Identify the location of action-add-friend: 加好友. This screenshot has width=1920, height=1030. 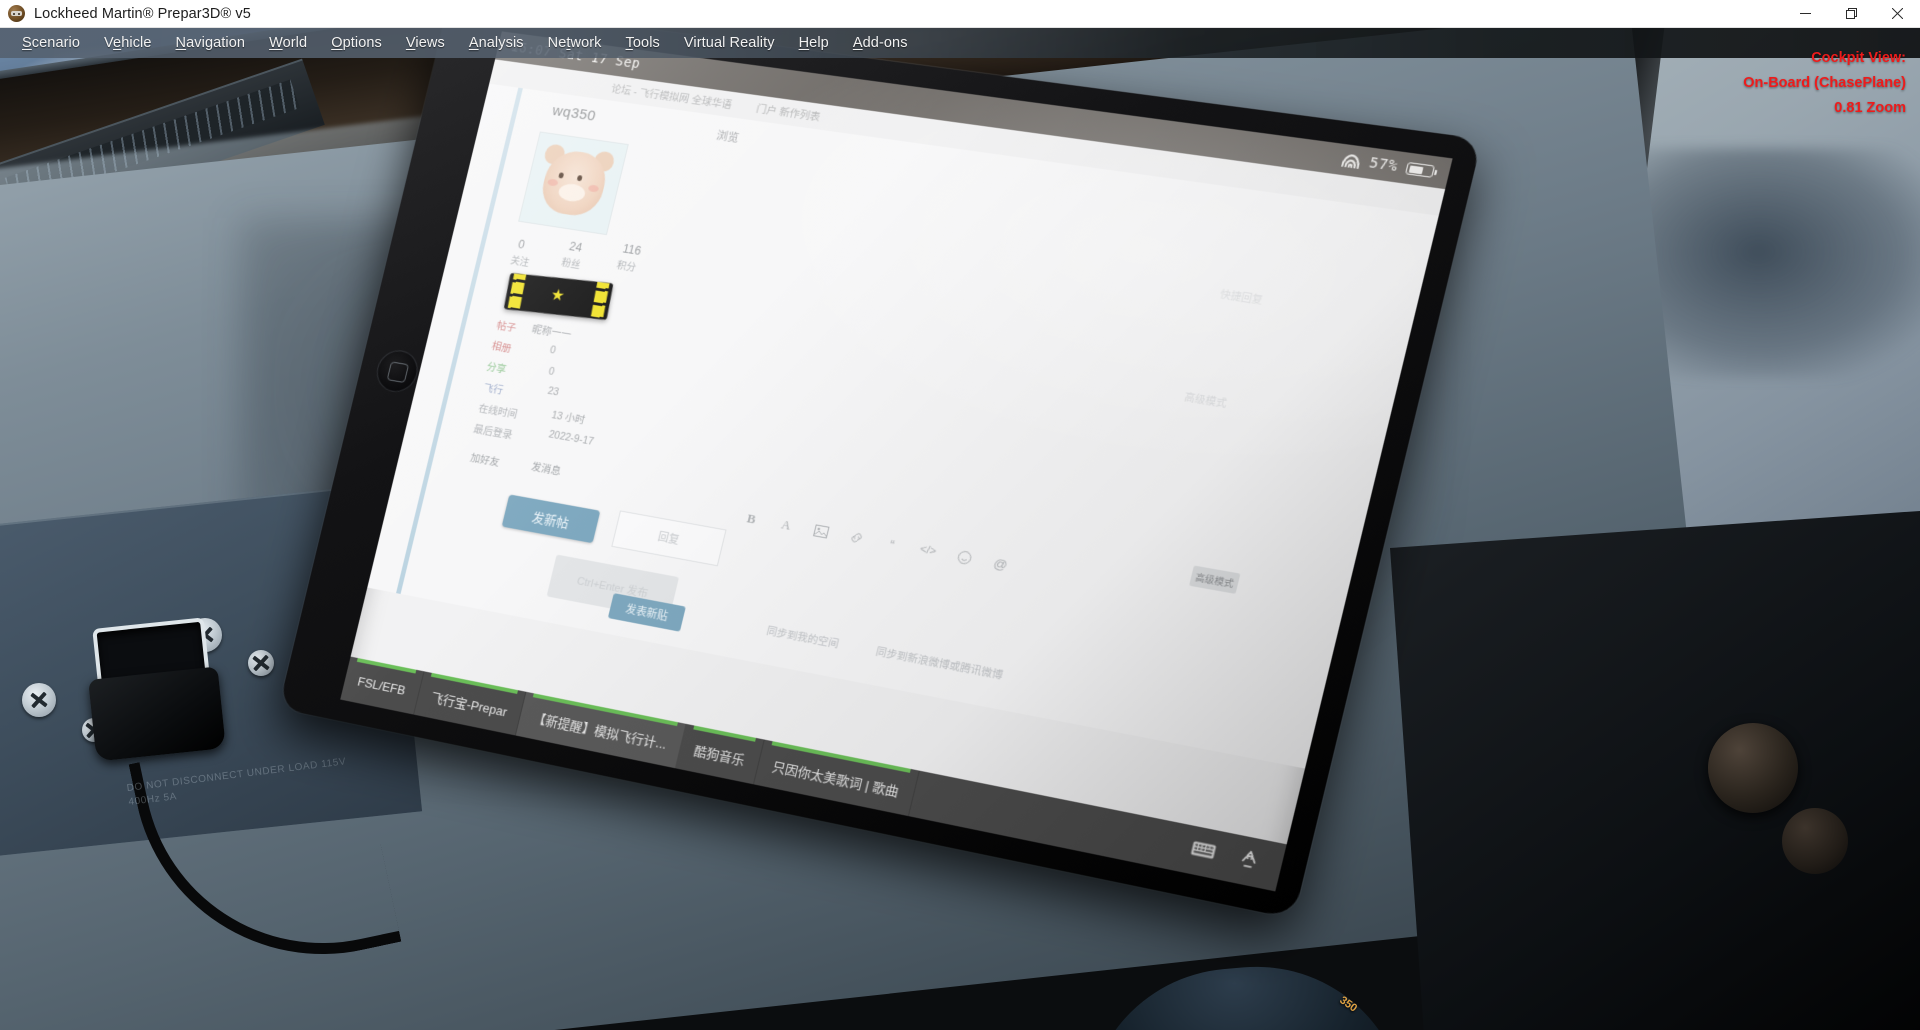
(485, 459).